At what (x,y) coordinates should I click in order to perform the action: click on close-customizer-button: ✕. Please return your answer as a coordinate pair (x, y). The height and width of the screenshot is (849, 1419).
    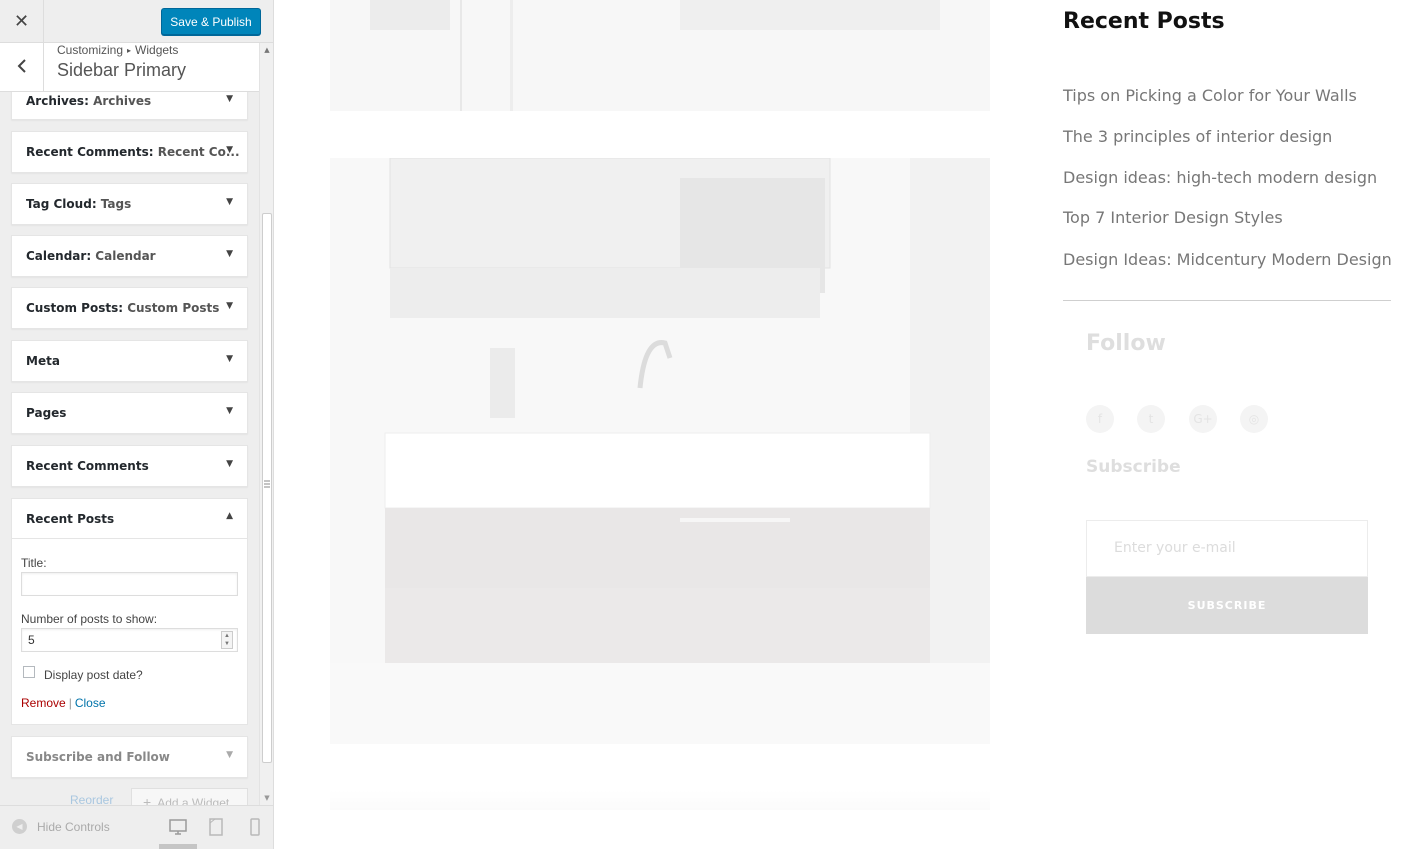
    Looking at the image, I should click on (22, 21).